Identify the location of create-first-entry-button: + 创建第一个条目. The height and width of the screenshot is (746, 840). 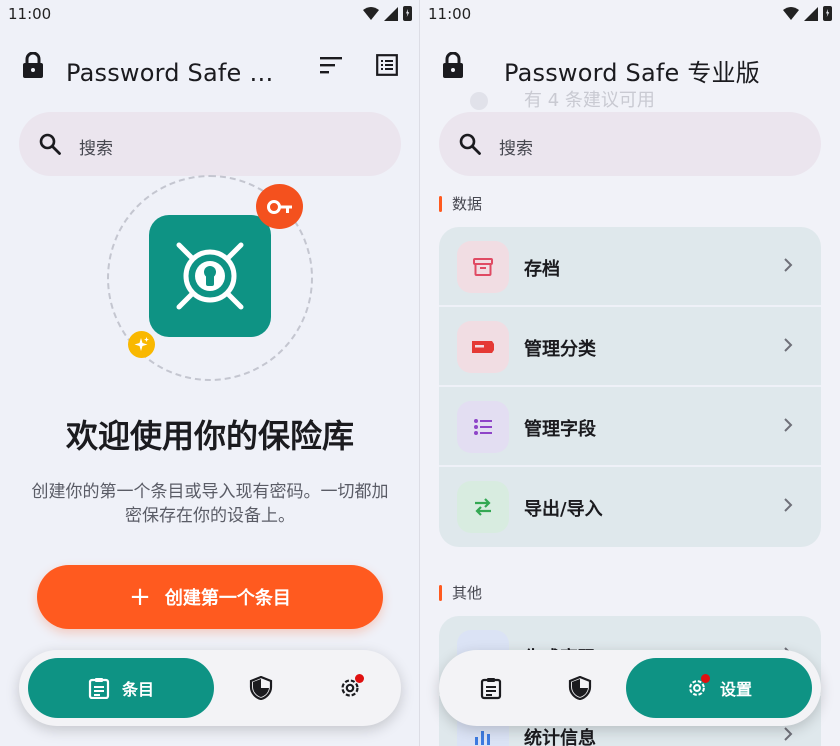
(210, 597).